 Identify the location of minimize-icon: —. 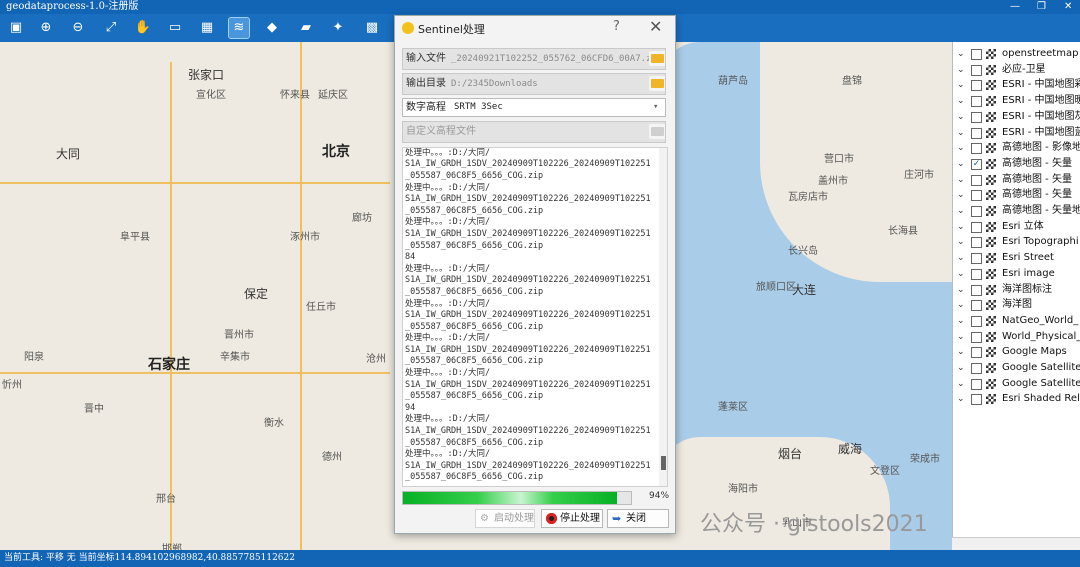
(1015, 7).